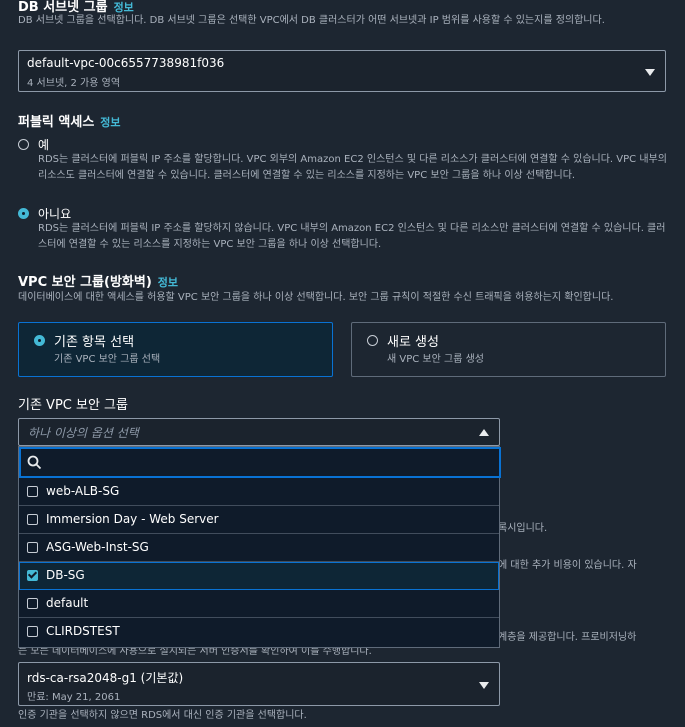 This screenshot has width=685, height=727. Describe the element at coordinates (105, 678) in the screenshot. I see `ca-value: rds-ca-rsa2048-g1 (기본값)` at that location.